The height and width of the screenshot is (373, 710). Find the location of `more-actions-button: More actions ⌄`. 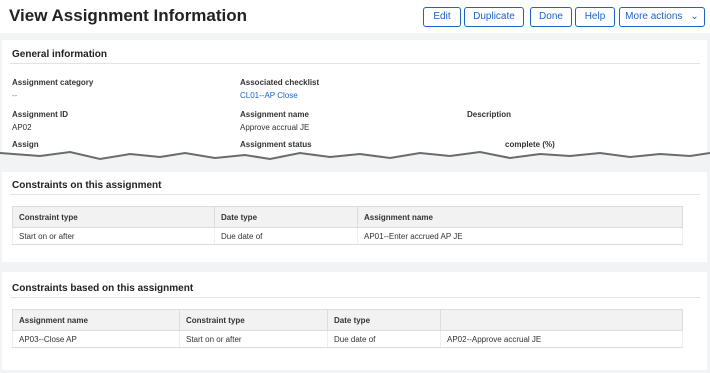

more-actions-button: More actions ⌄ is located at coordinates (662, 17).